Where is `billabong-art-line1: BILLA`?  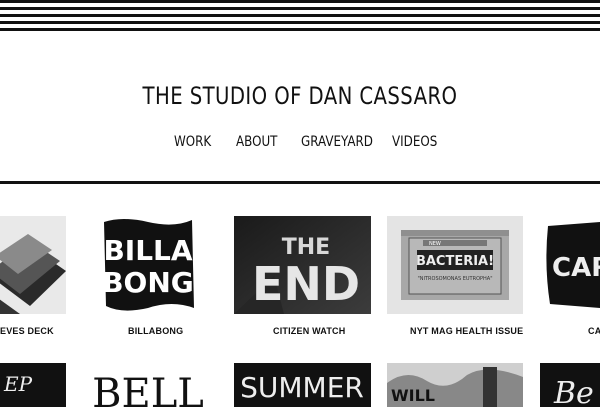
billabong-art-line1: BILLA is located at coordinates (147, 250).